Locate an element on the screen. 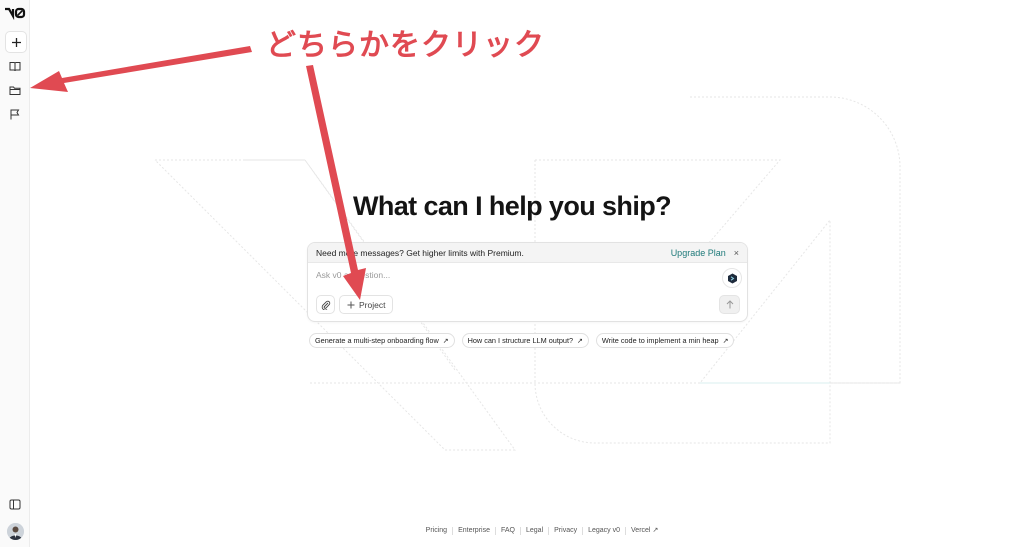 This screenshot has width=1024, height=547. model-icon is located at coordinates (732, 278).